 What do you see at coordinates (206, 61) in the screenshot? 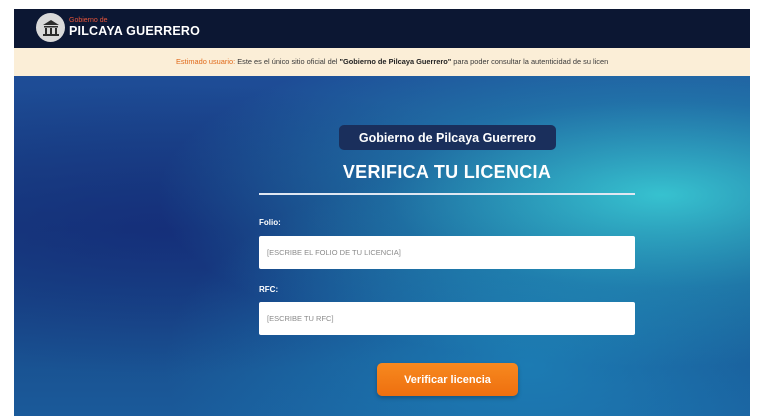
I see `notice-lead: Estimado usuario:` at bounding box center [206, 61].